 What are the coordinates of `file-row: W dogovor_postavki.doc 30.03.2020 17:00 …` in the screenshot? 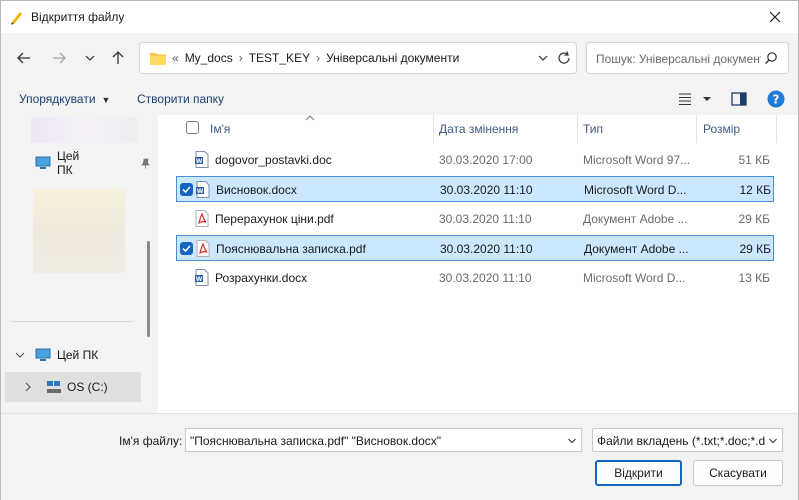 It's located at (475, 160).